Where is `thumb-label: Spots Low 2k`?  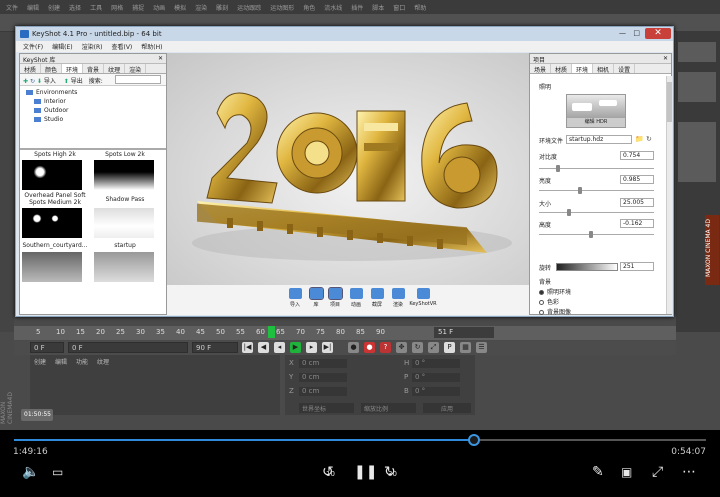 thumb-label: Spots Low 2k is located at coordinates (125, 154).